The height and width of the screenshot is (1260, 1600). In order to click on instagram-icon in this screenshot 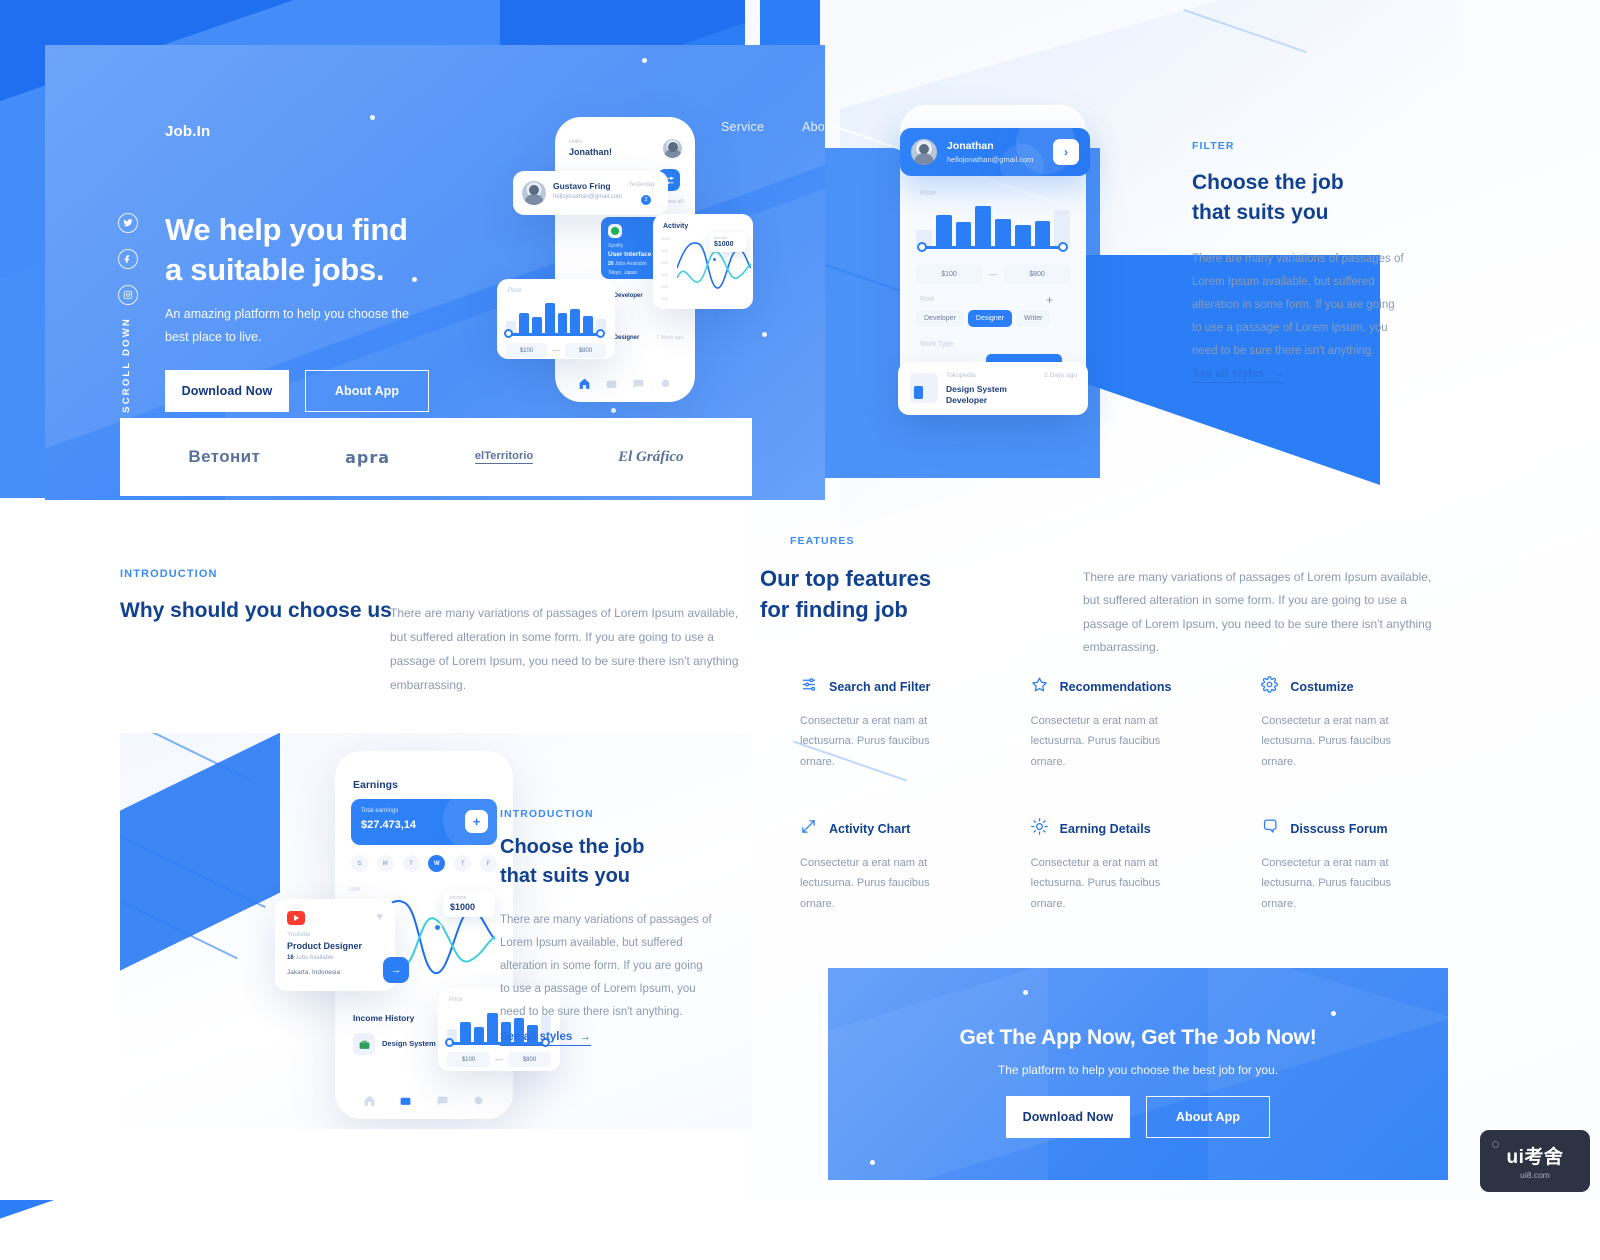, I will do `click(128, 295)`.